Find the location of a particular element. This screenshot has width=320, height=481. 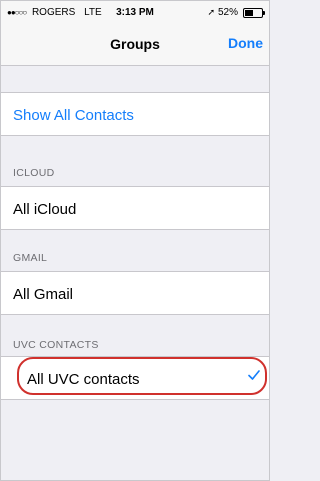

battery-icon is located at coordinates (254, 12).